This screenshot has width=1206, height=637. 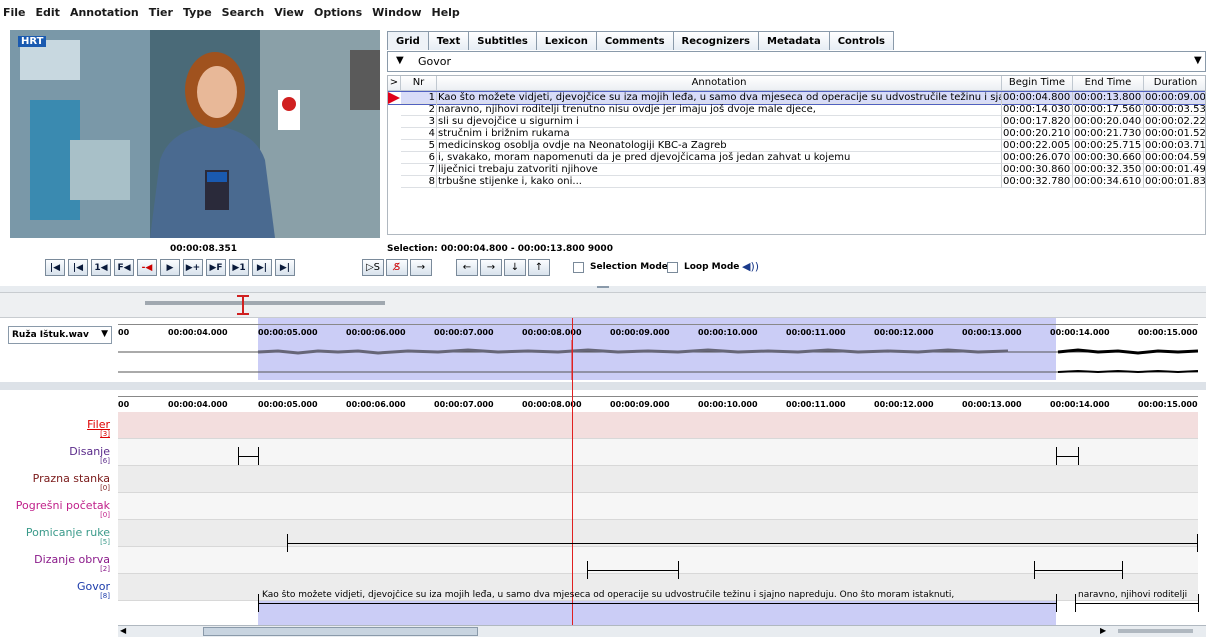 What do you see at coordinates (1108, 83) in the screenshot?
I see `col-header-end: End Time` at bounding box center [1108, 83].